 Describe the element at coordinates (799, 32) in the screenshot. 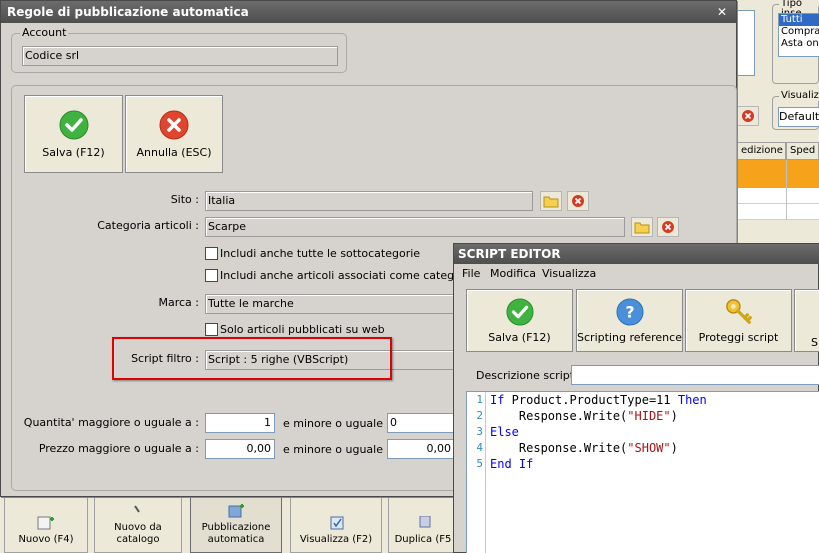

I see `tipo-option-compralo: Compral` at that location.